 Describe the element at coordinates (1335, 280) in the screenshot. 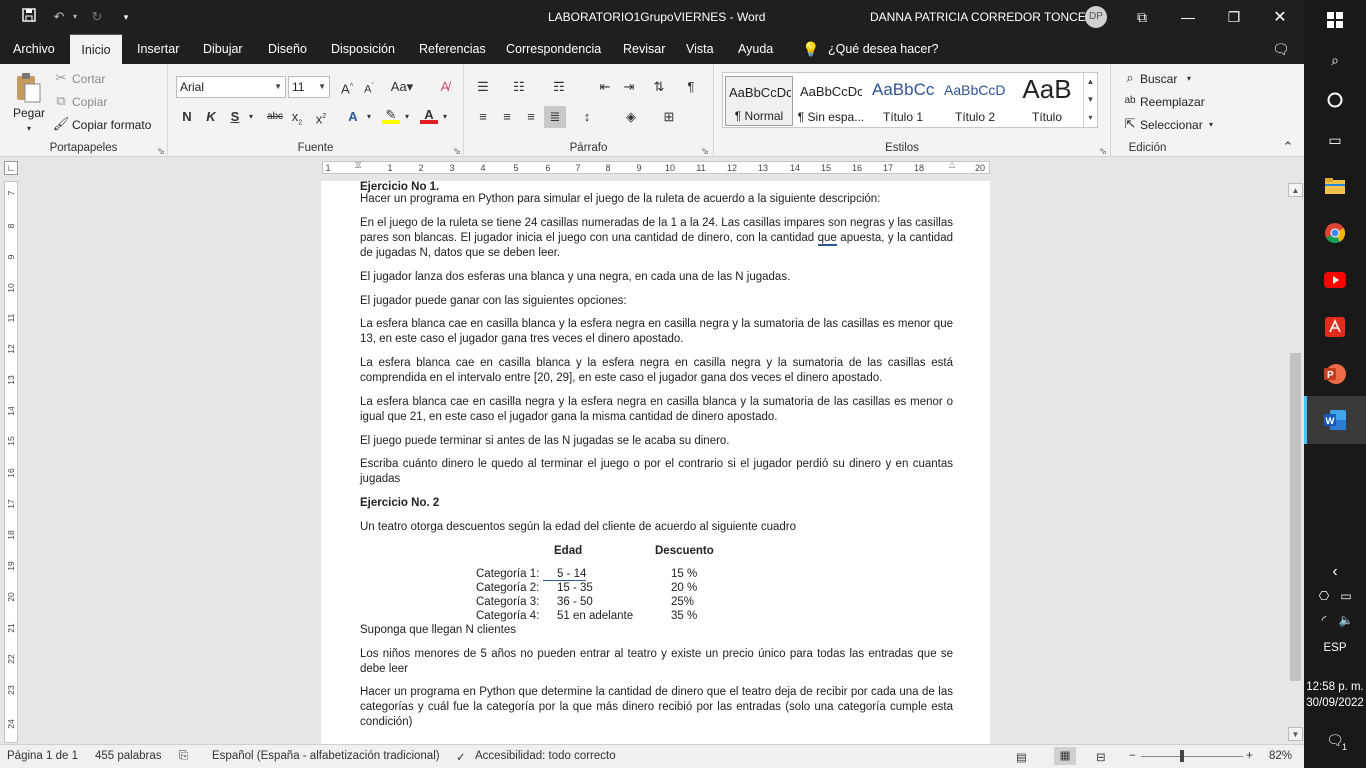

I see `youtube-icon` at that location.